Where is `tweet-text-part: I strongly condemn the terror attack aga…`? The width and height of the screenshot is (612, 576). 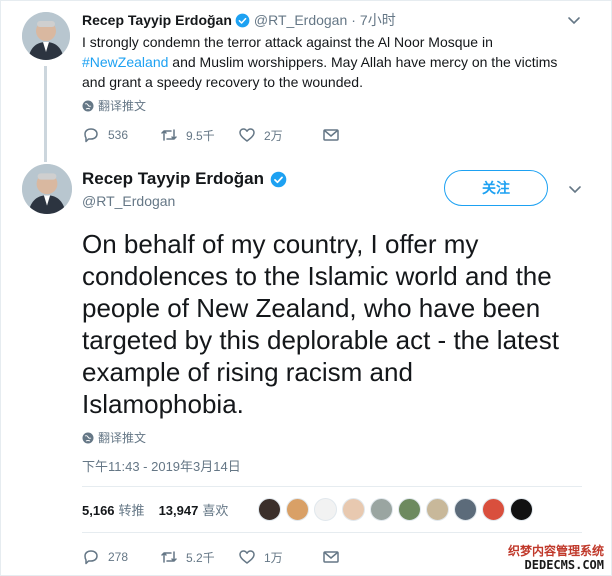 tweet-text-part: I strongly condemn the terror attack aga… is located at coordinates (287, 42).